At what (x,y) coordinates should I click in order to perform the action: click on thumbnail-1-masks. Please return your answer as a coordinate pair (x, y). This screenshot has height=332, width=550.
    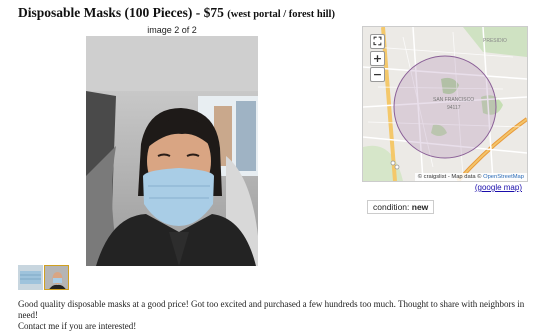
    Looking at the image, I should click on (30, 277).